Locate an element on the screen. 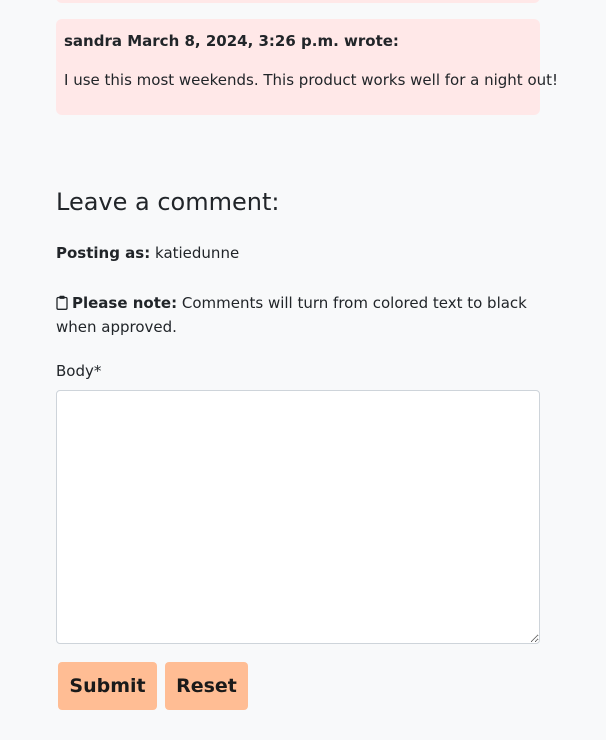  posting-as-username: katiedunne is located at coordinates (197, 253).